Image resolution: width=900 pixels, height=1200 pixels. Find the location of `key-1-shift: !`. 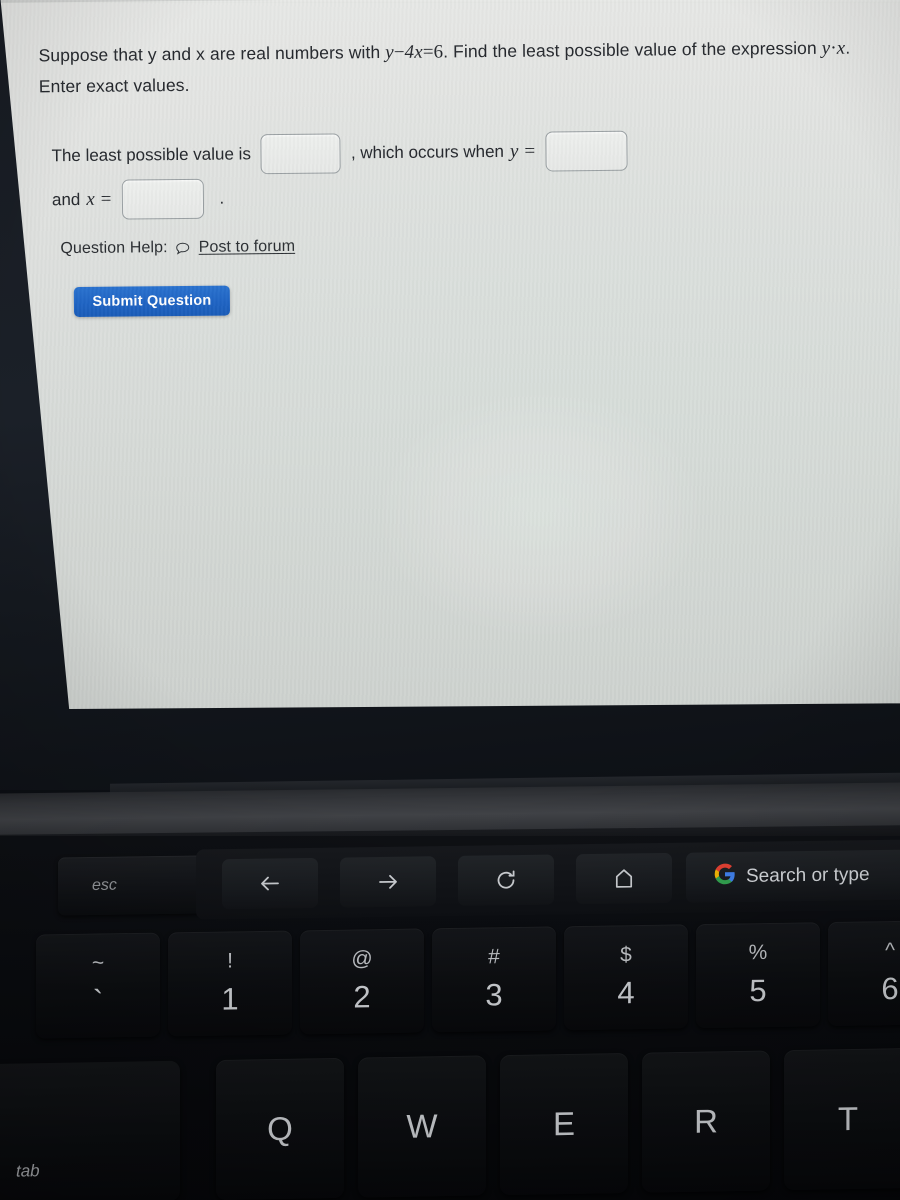

key-1-shift: ! is located at coordinates (230, 961).